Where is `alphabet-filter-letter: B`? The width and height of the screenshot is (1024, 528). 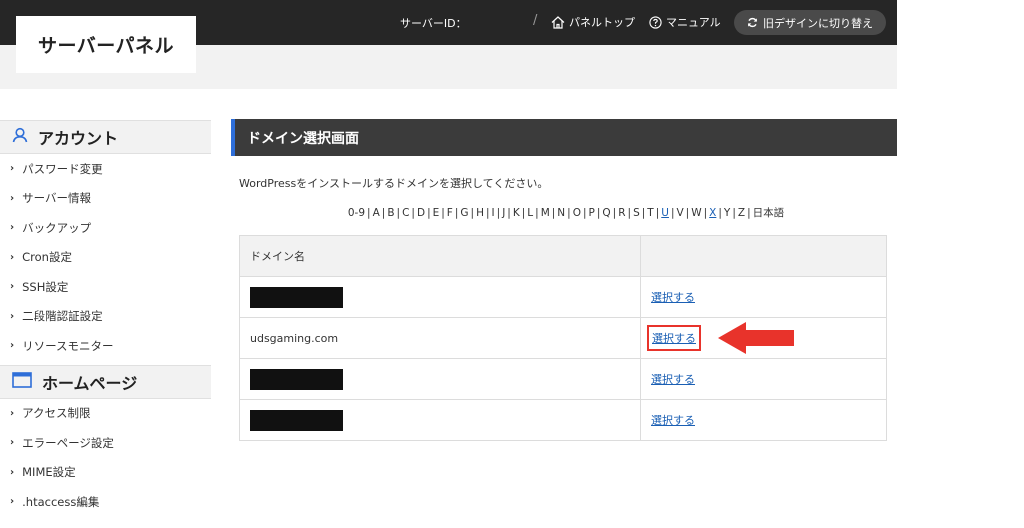 alphabet-filter-letter: B is located at coordinates (390, 213).